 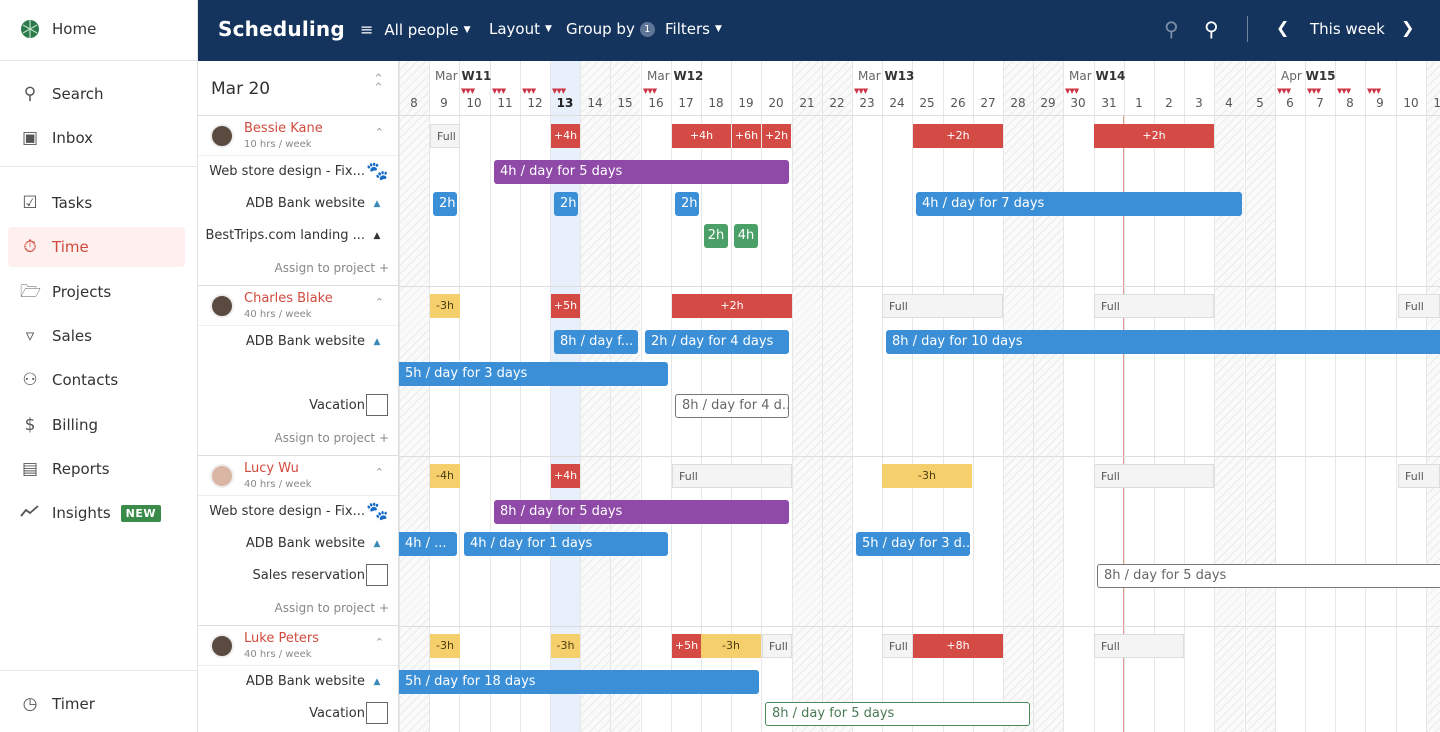 I want to click on nav-timer: ◷ Timer, so click(x=96, y=704).